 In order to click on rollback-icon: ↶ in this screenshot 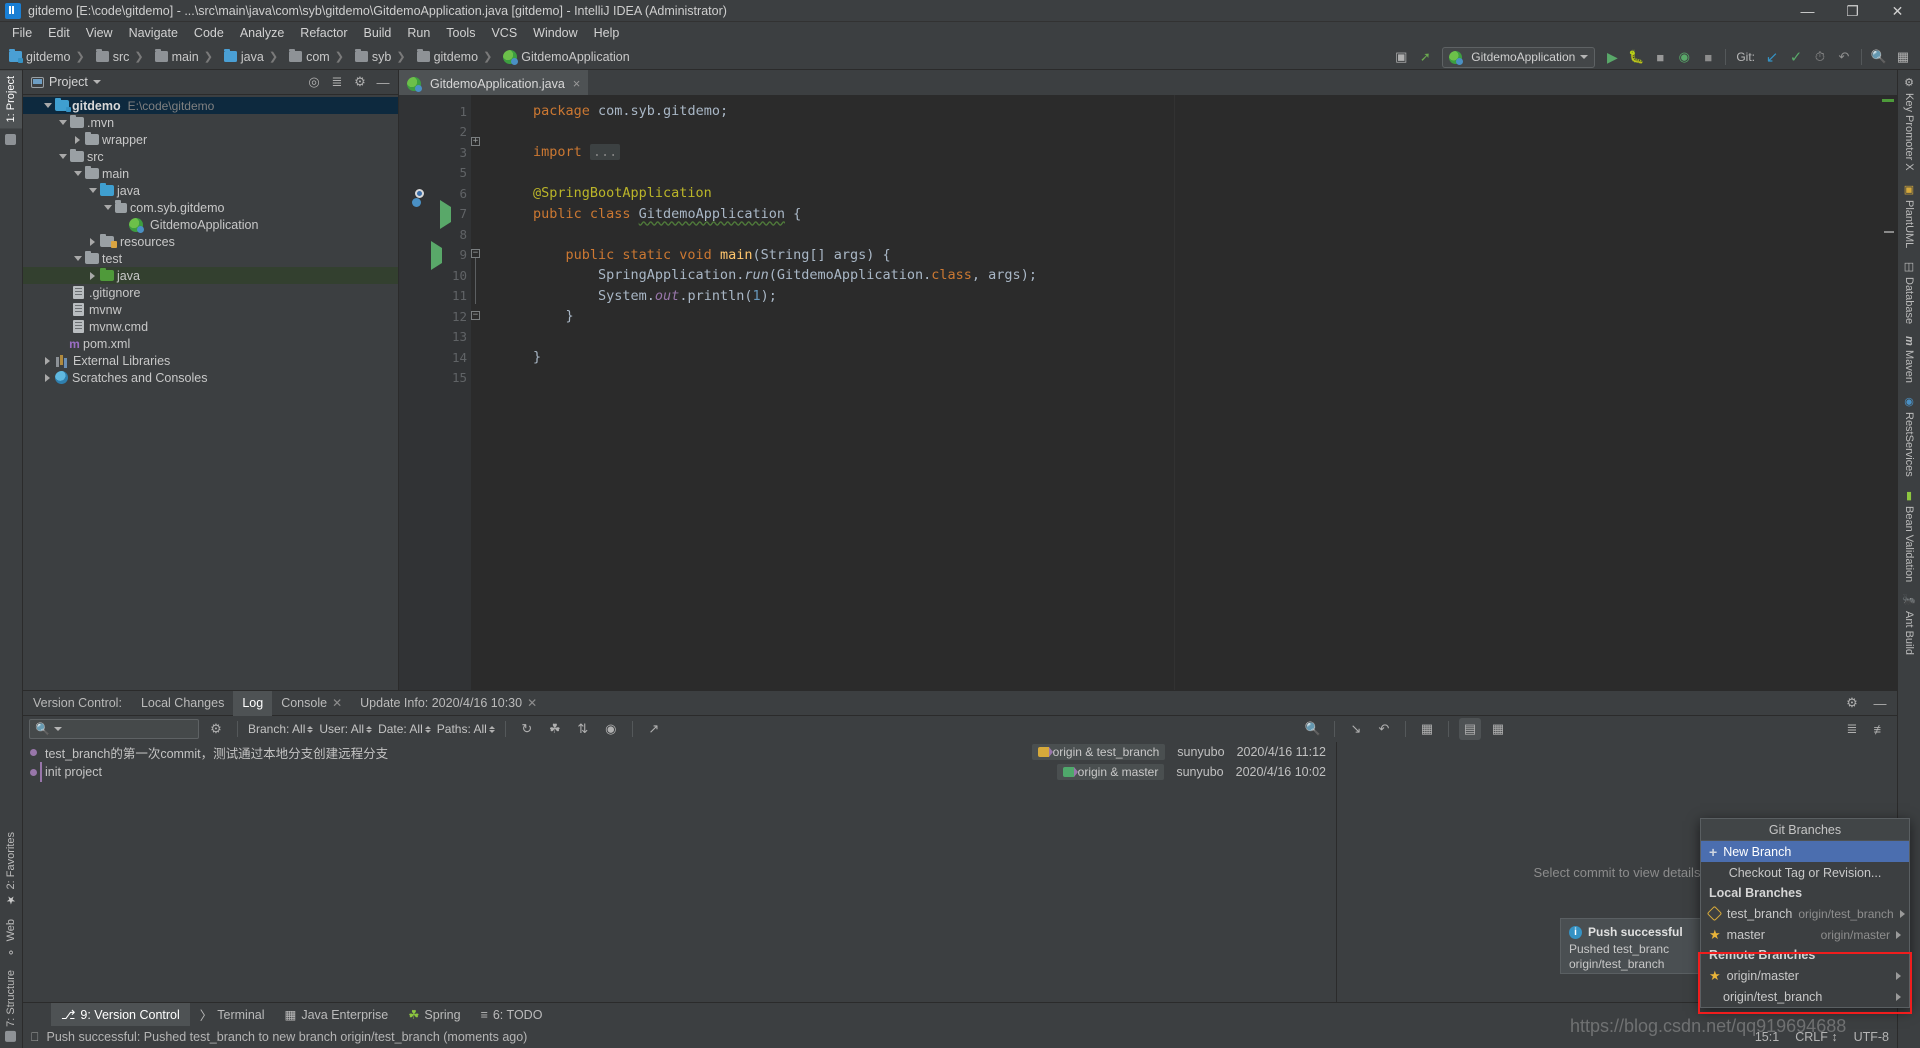, I will do `click(1844, 57)`.